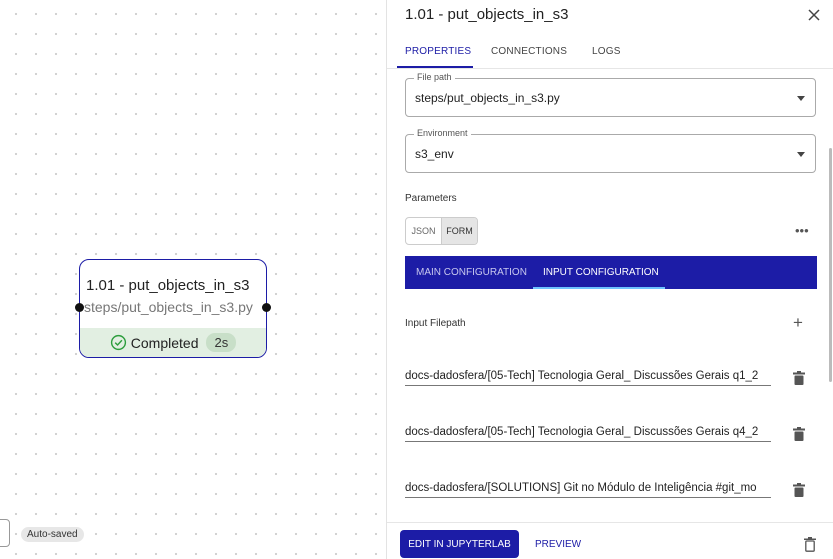 This screenshot has width=833, height=559. What do you see at coordinates (164, 342) in the screenshot?
I see `node-status-text: Completed` at bounding box center [164, 342].